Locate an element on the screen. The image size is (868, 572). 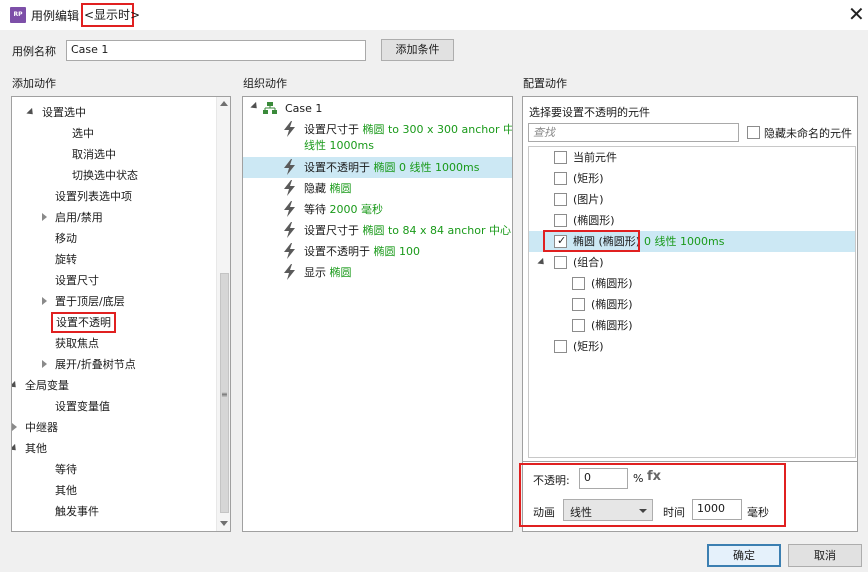
opacity-input: 0 is located at coordinates (603, 478).